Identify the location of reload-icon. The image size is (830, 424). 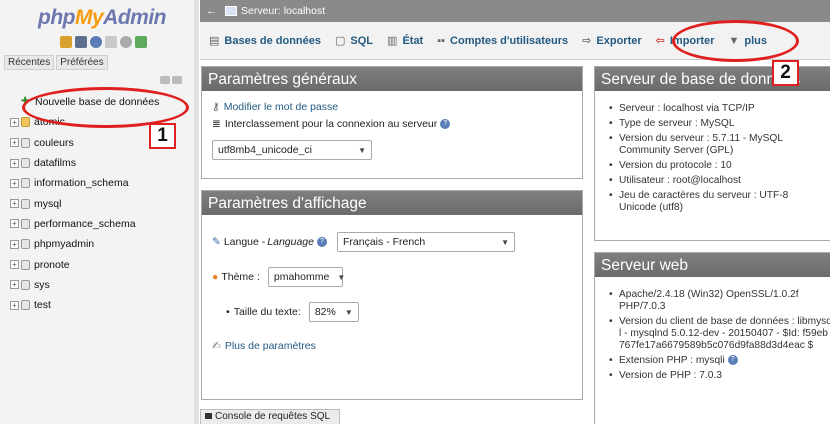
(141, 42).